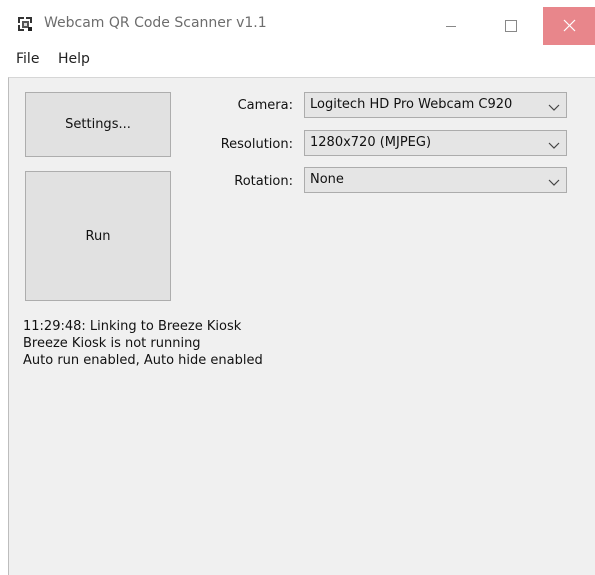 Image resolution: width=595 pixels, height=575 pixels. I want to click on camera-select-value: Logitech HD Pro Webcam C920, so click(411, 104).